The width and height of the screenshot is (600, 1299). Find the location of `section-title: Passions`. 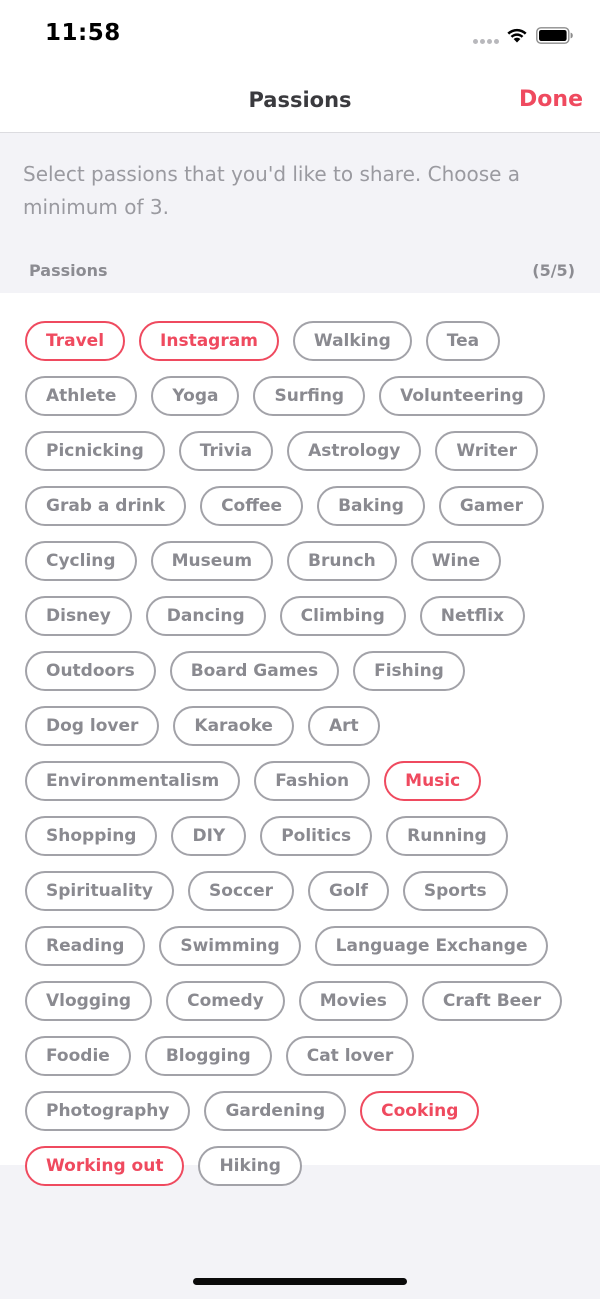

section-title: Passions is located at coordinates (68, 270).